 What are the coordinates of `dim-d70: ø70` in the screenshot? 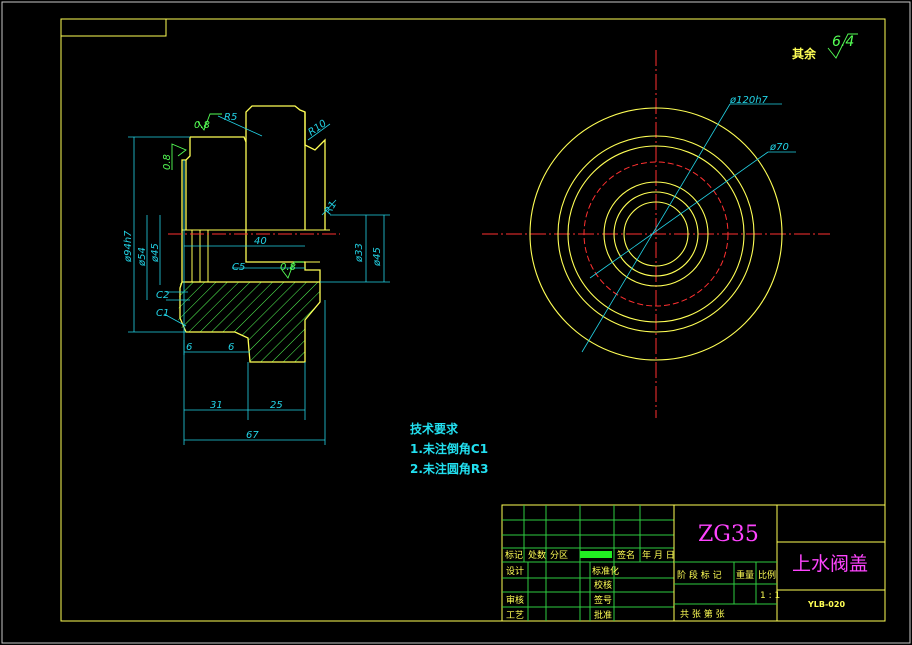 It's located at (779, 147).